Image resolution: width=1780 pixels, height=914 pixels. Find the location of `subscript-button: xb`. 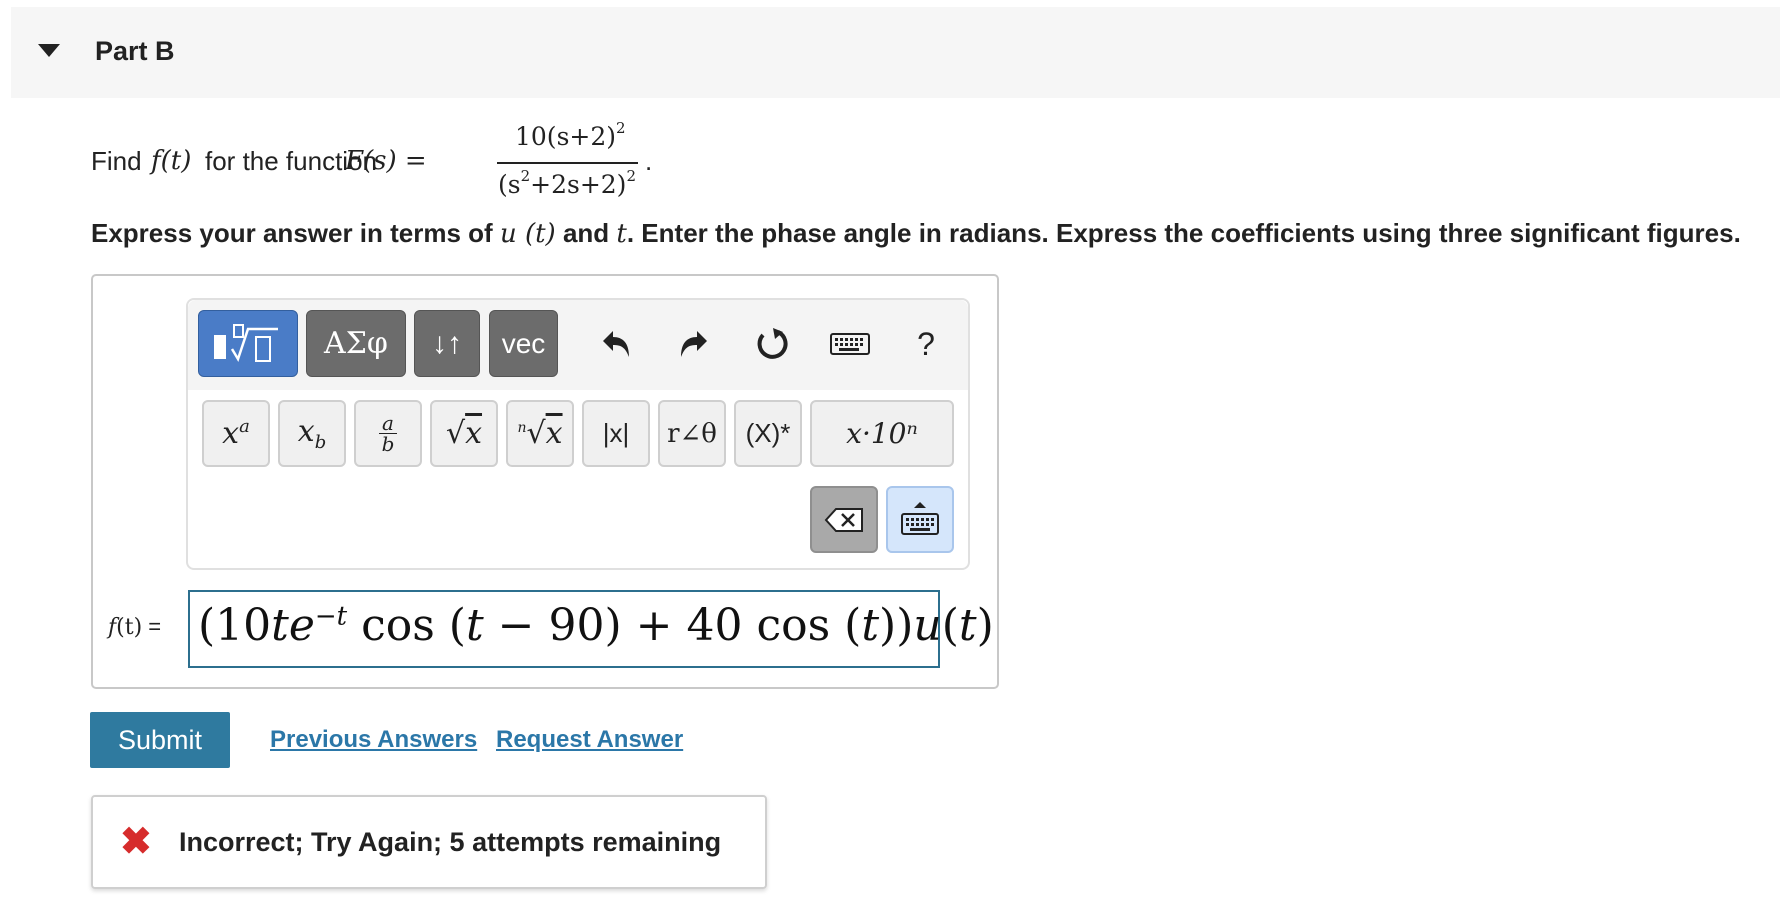

subscript-button: xb is located at coordinates (312, 433).